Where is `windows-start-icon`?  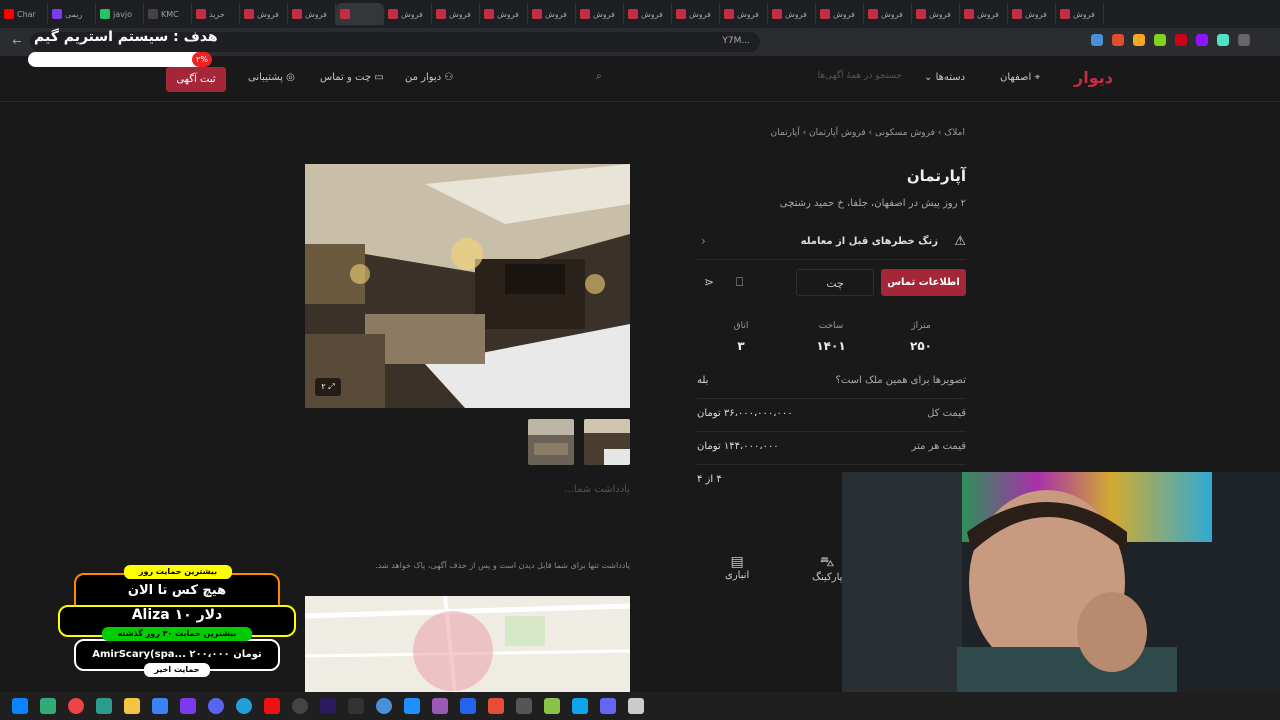 windows-start-icon is located at coordinates (20, 706).